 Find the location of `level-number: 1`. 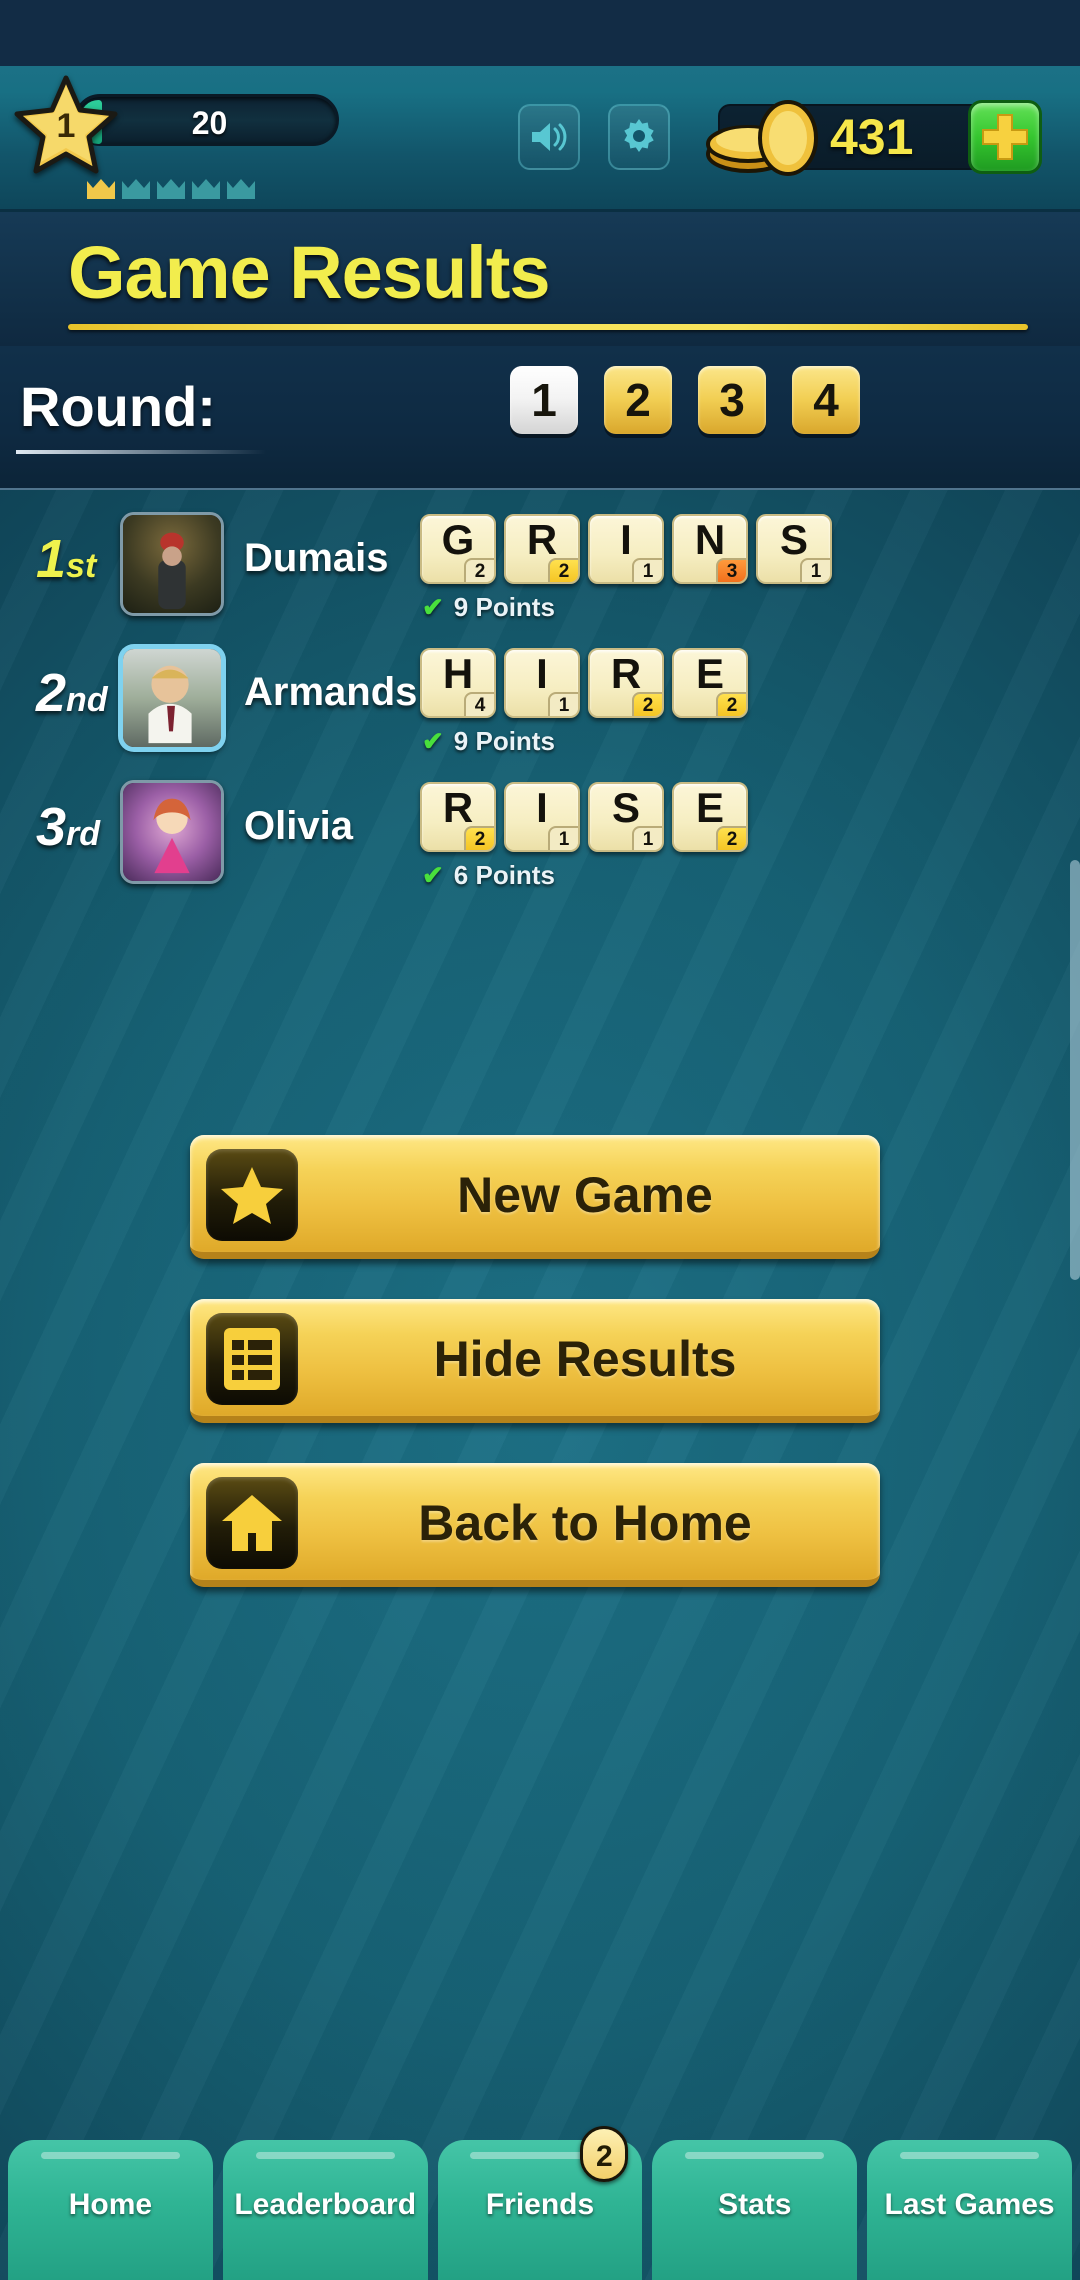

level-number: 1 is located at coordinates (66, 126).